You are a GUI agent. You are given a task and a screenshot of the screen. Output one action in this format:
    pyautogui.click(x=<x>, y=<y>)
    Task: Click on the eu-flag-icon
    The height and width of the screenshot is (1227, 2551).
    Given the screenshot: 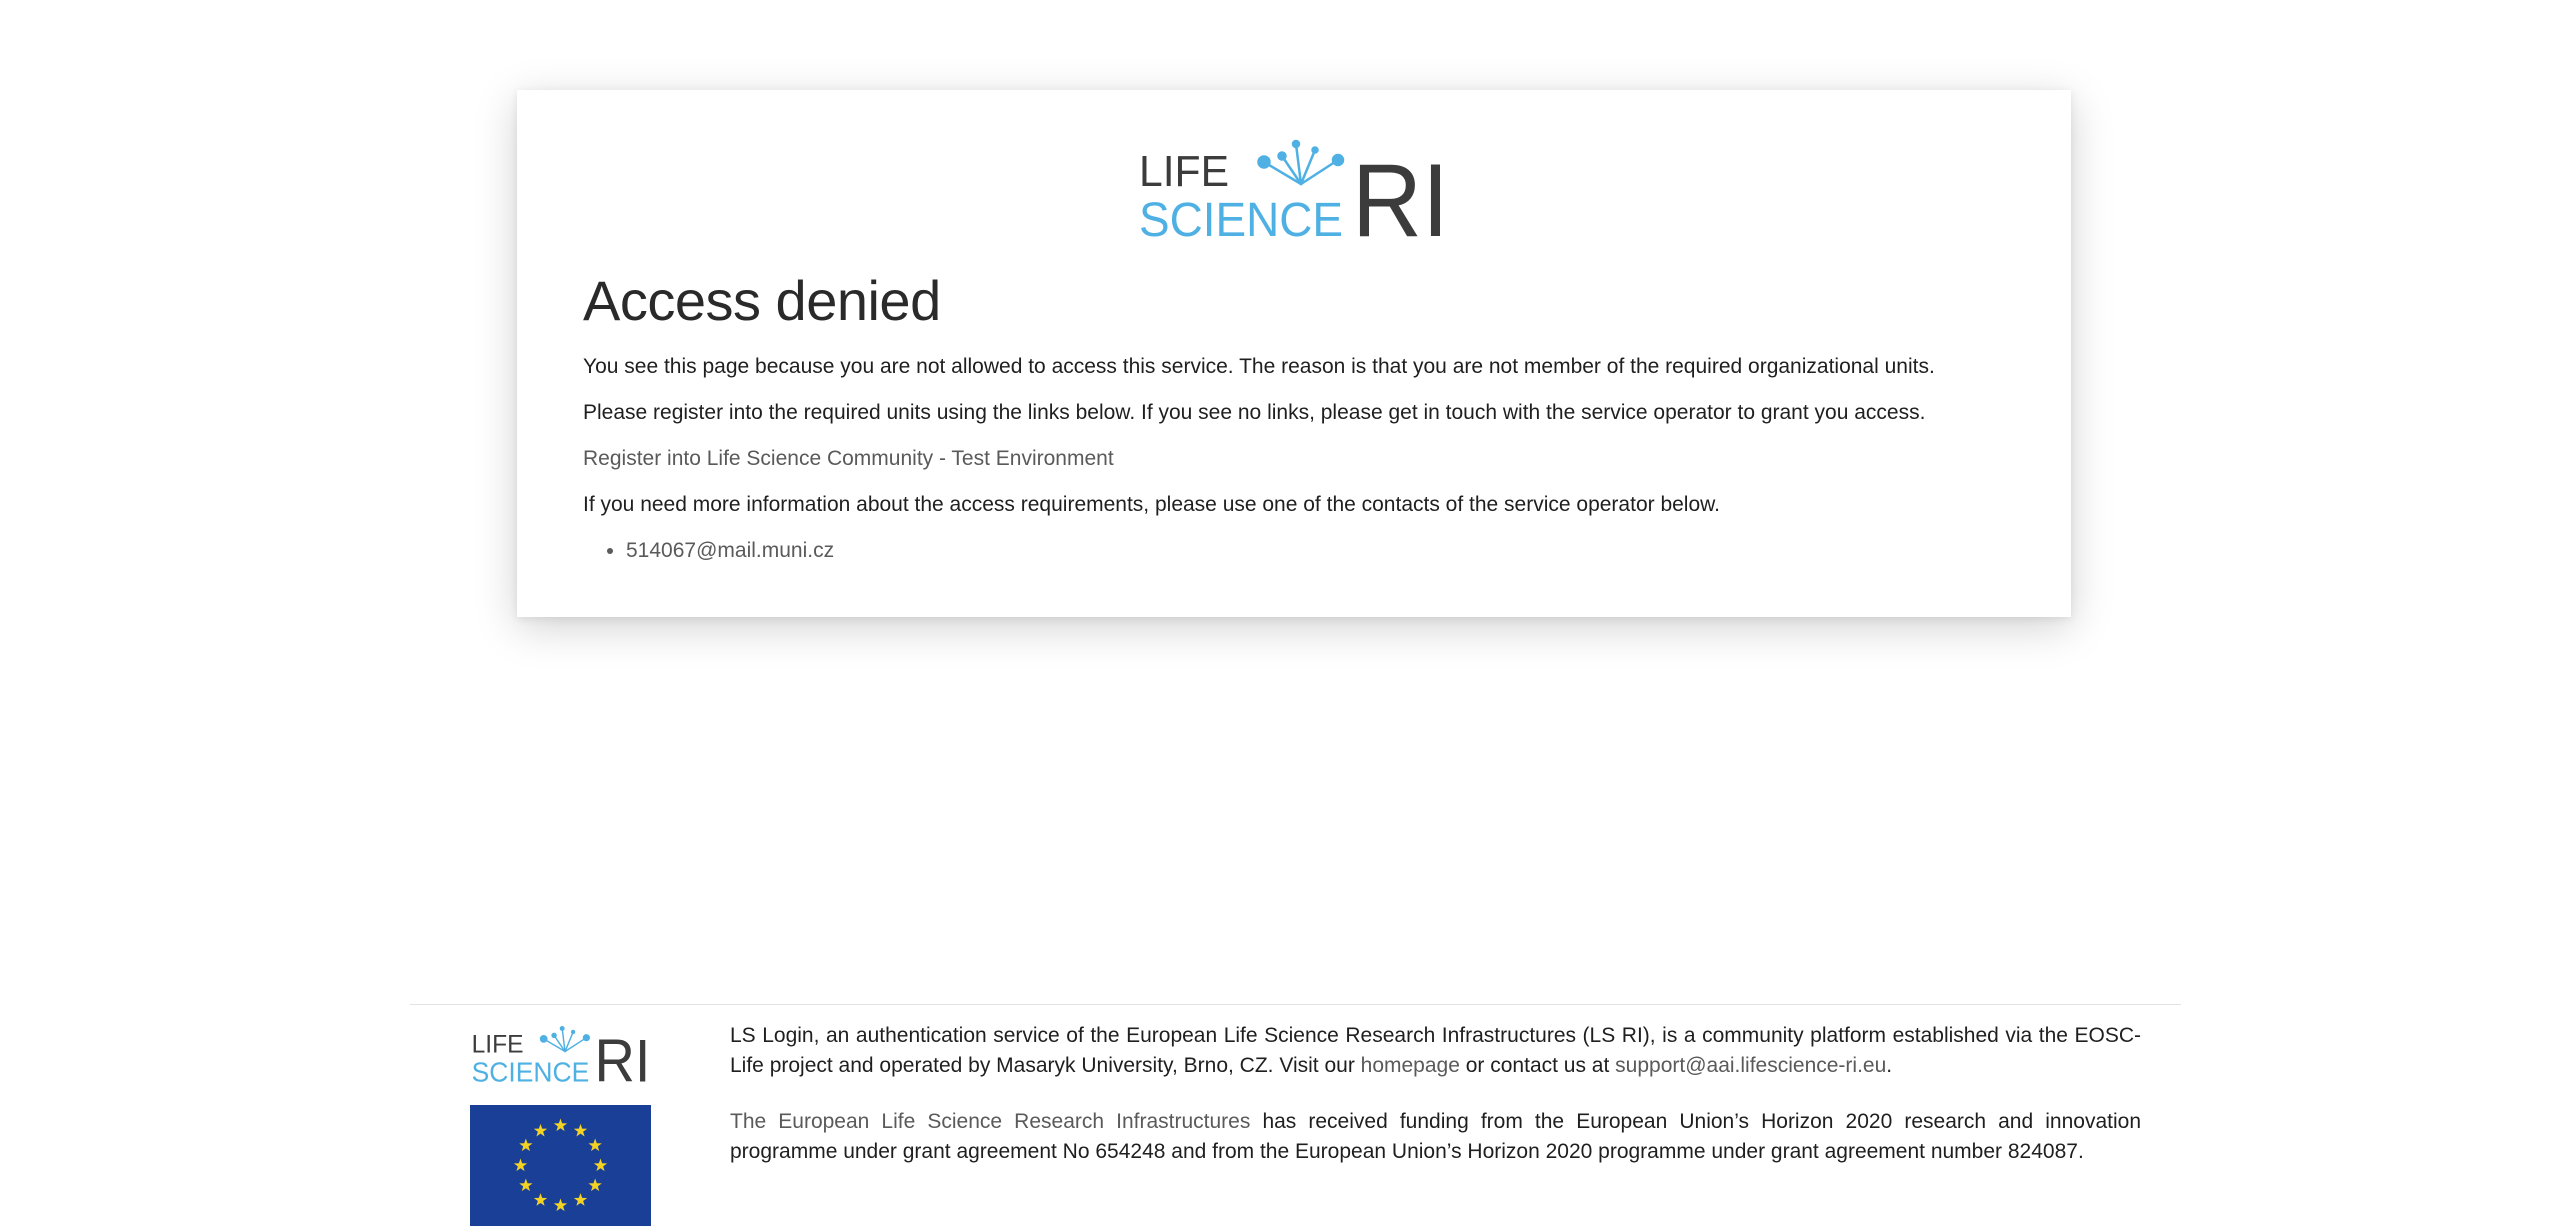 What is the action you would take?
    pyautogui.click(x=560, y=1165)
    